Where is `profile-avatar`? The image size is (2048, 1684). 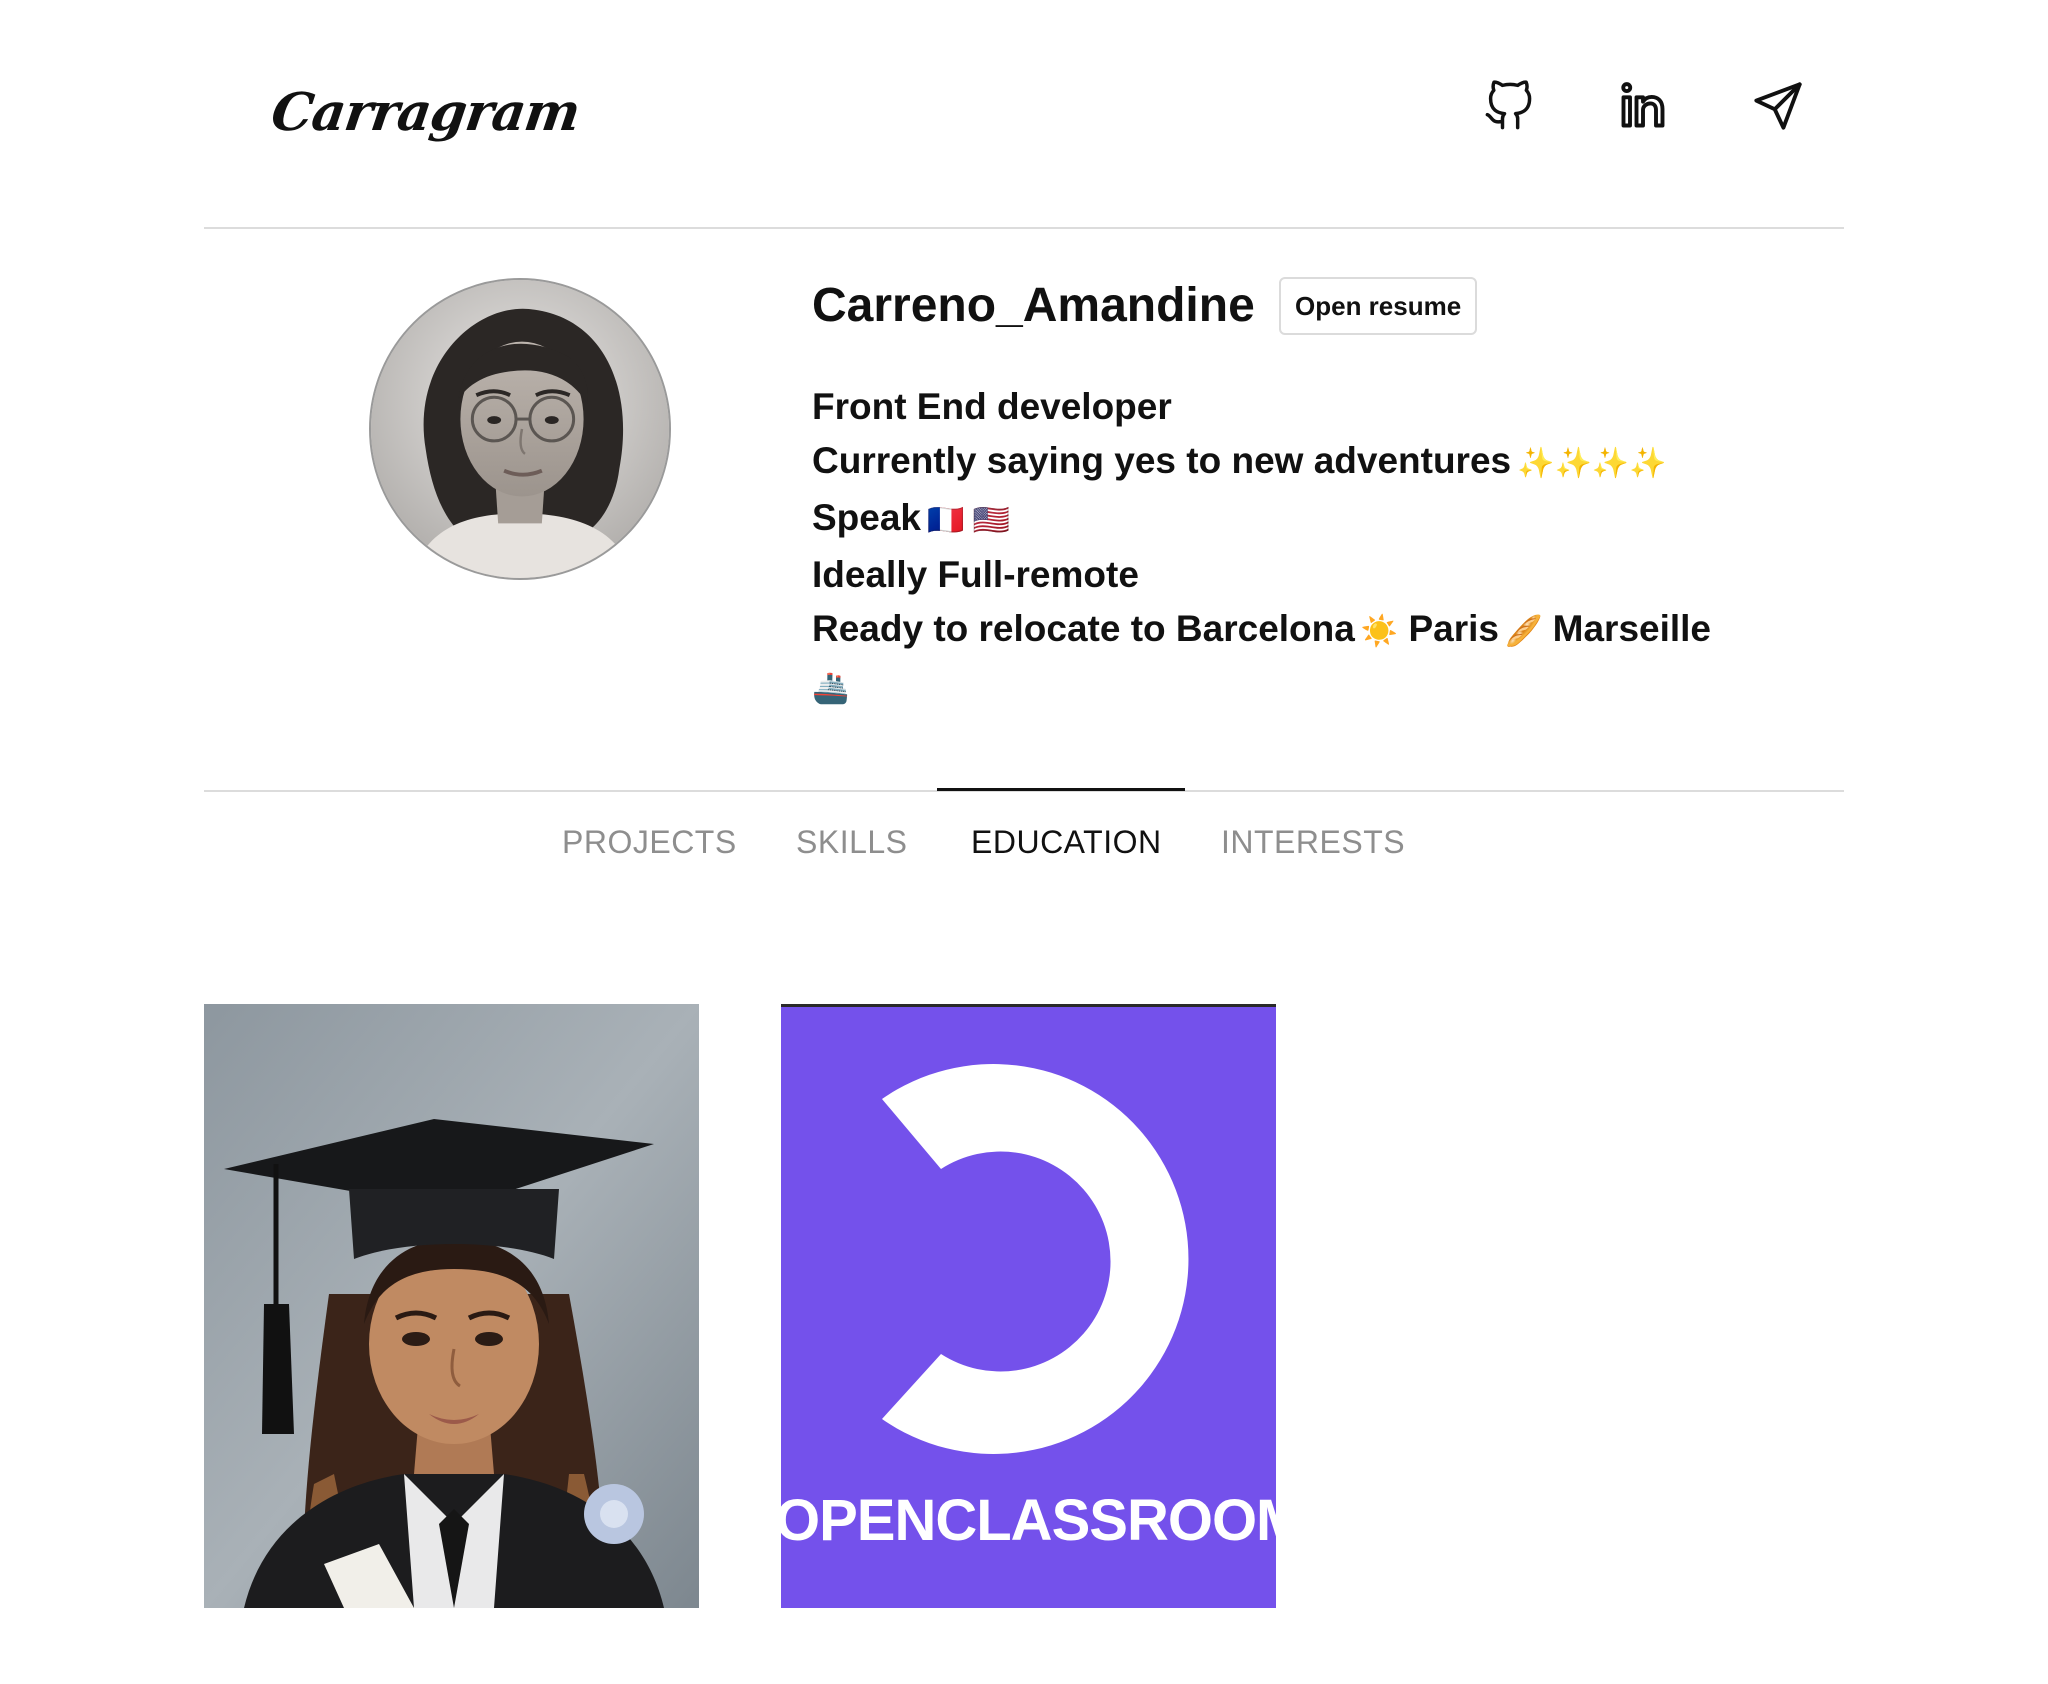
profile-avatar is located at coordinates (520, 429).